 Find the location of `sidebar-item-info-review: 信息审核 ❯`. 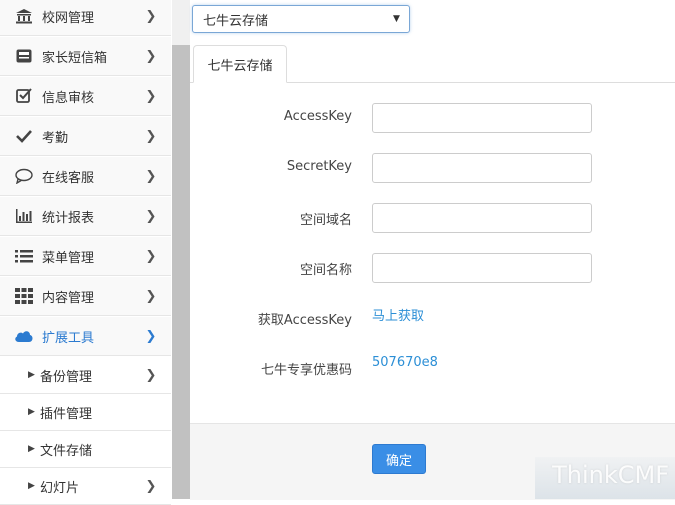

sidebar-item-info-review: 信息审核 ❯ is located at coordinates (85, 96).